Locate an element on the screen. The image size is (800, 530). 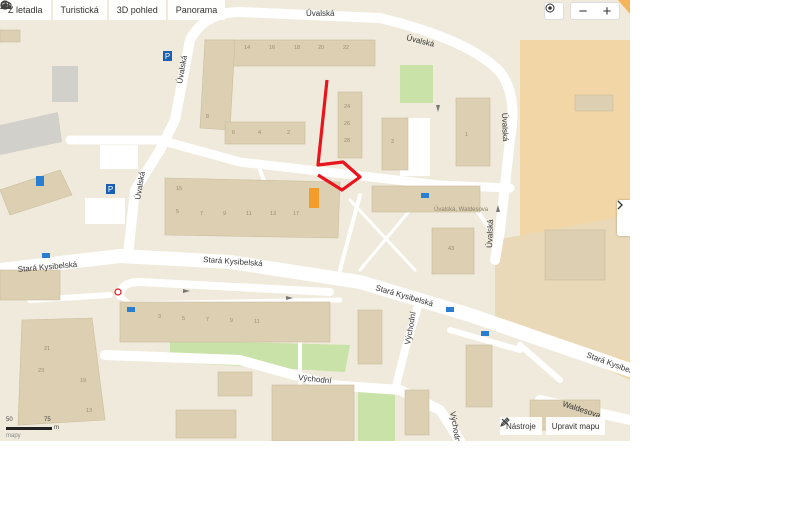
svg-text: 15 is located at coordinates (179, 189).